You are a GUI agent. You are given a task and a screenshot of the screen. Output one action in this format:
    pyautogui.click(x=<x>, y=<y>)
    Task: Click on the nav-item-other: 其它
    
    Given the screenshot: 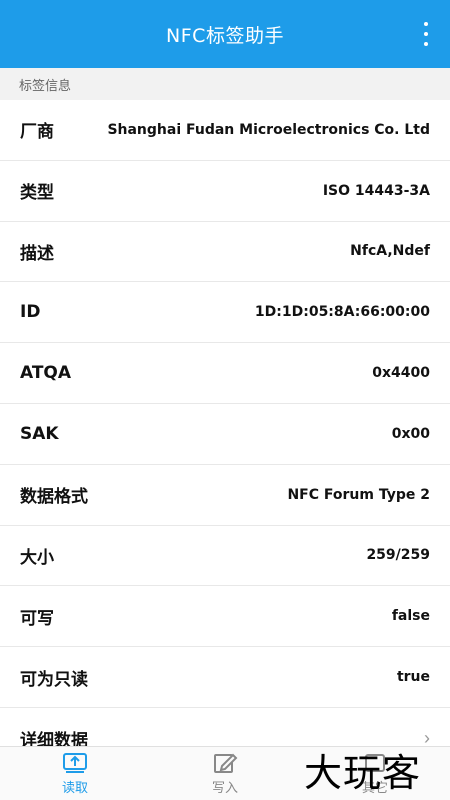 What is the action you would take?
    pyautogui.click(x=375, y=773)
    